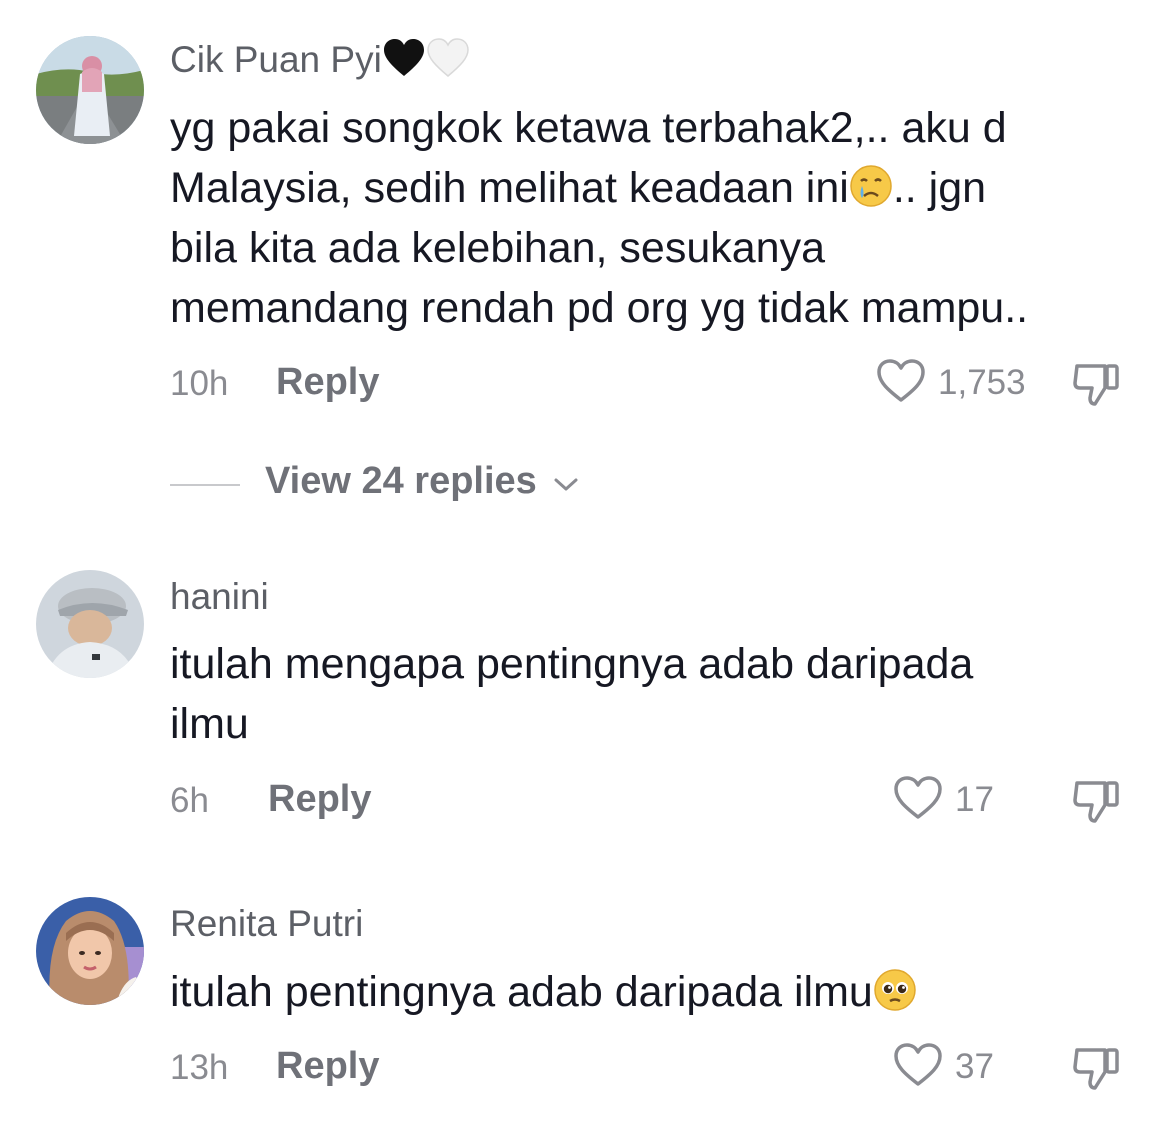 The width and height of the screenshot is (1170, 1130). What do you see at coordinates (205, 485) in the screenshot?
I see `divider` at bounding box center [205, 485].